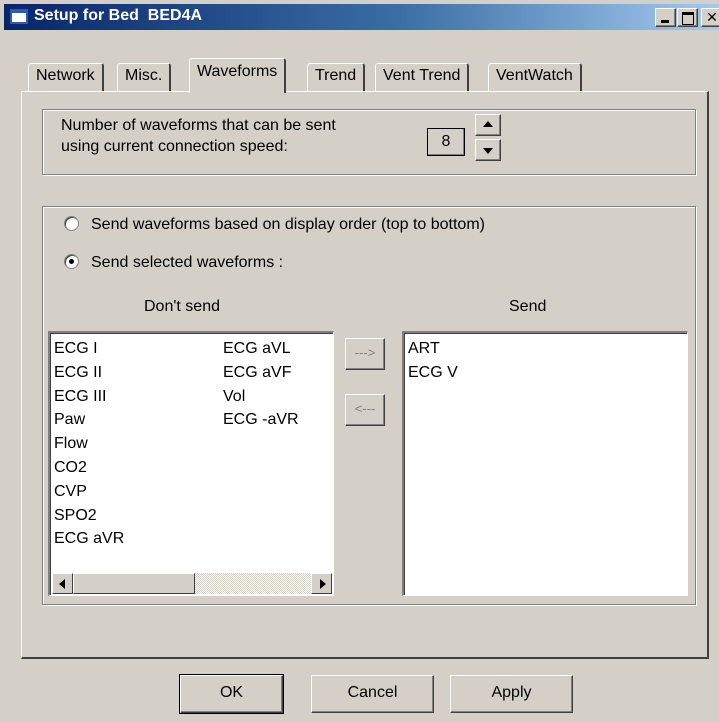 This screenshot has width=719, height=722. I want to click on remove-from-send-button: <---, so click(365, 410).